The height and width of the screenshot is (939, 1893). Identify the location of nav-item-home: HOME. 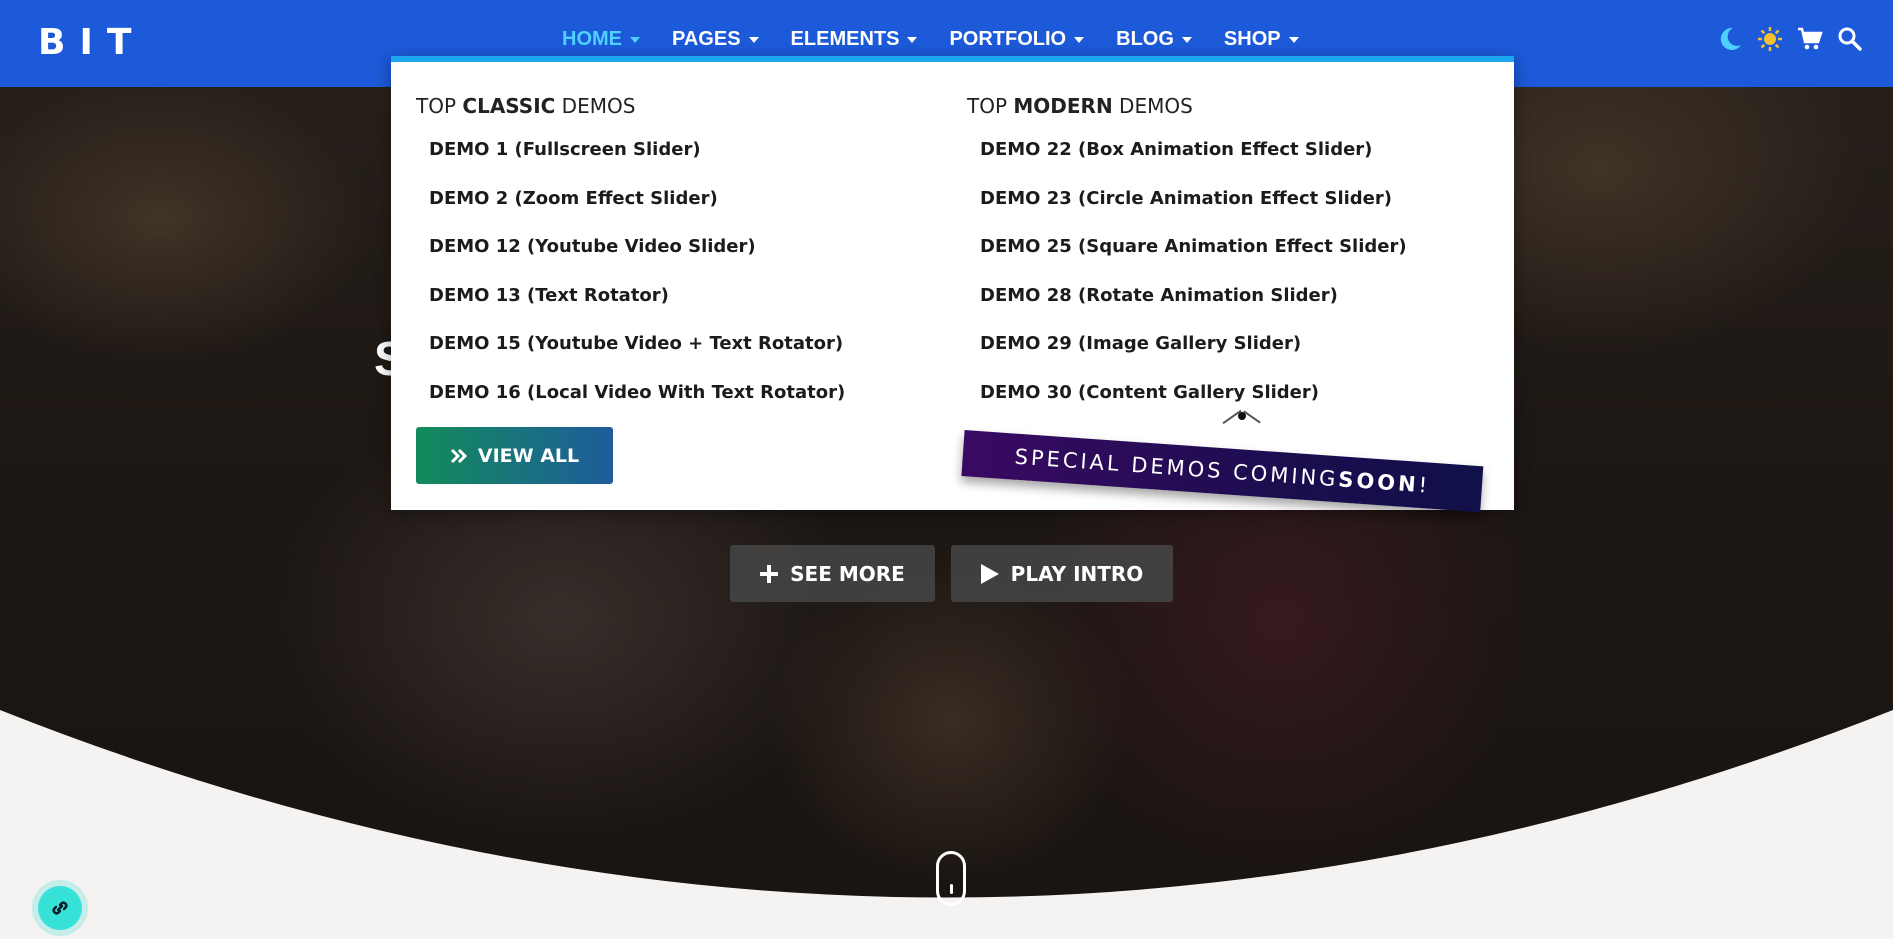
(601, 39).